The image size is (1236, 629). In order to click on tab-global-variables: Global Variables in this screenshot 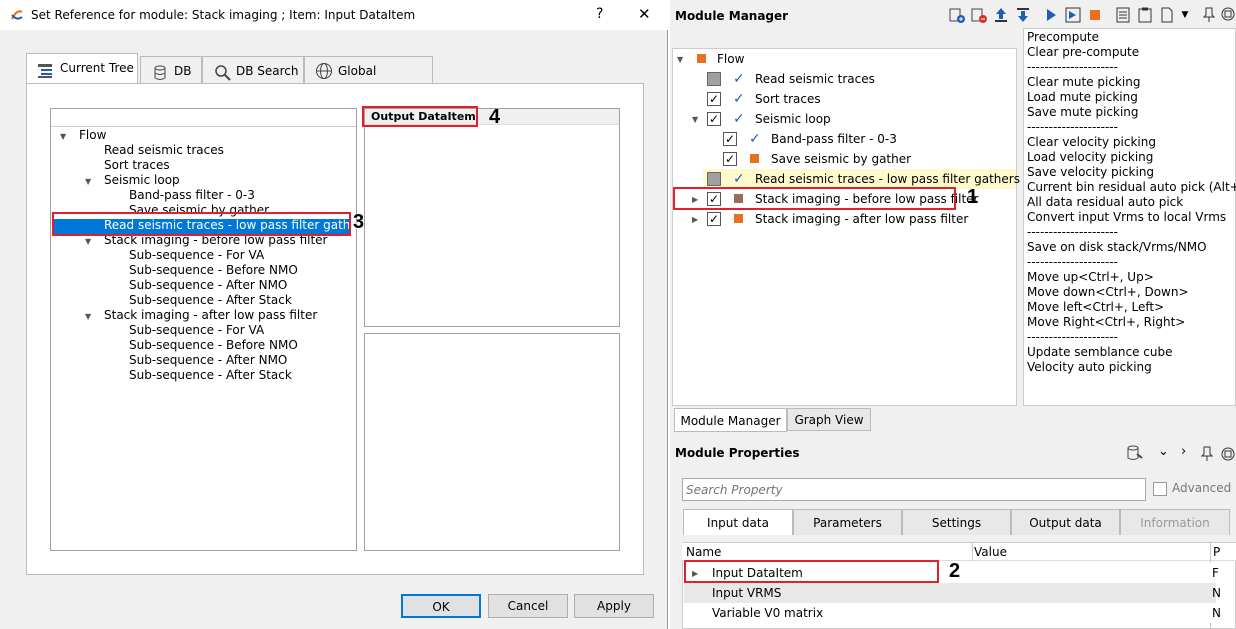, I will do `click(368, 81)`.